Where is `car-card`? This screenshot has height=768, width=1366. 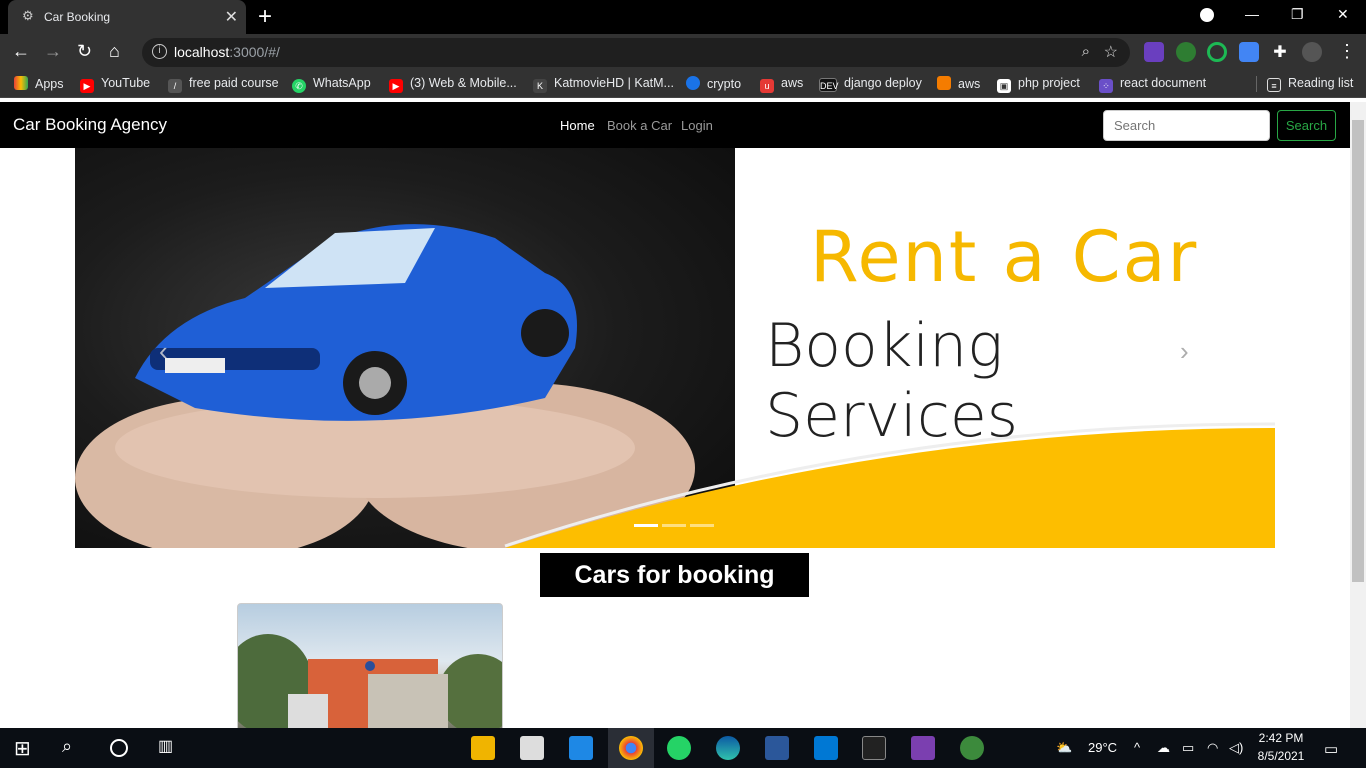 car-card is located at coordinates (370, 665).